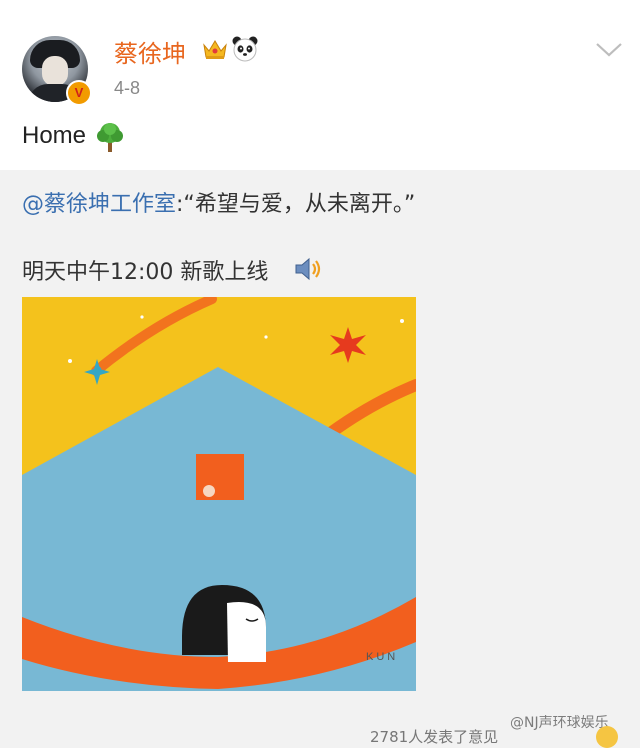  I want to click on crown-icon, so click(215, 49).